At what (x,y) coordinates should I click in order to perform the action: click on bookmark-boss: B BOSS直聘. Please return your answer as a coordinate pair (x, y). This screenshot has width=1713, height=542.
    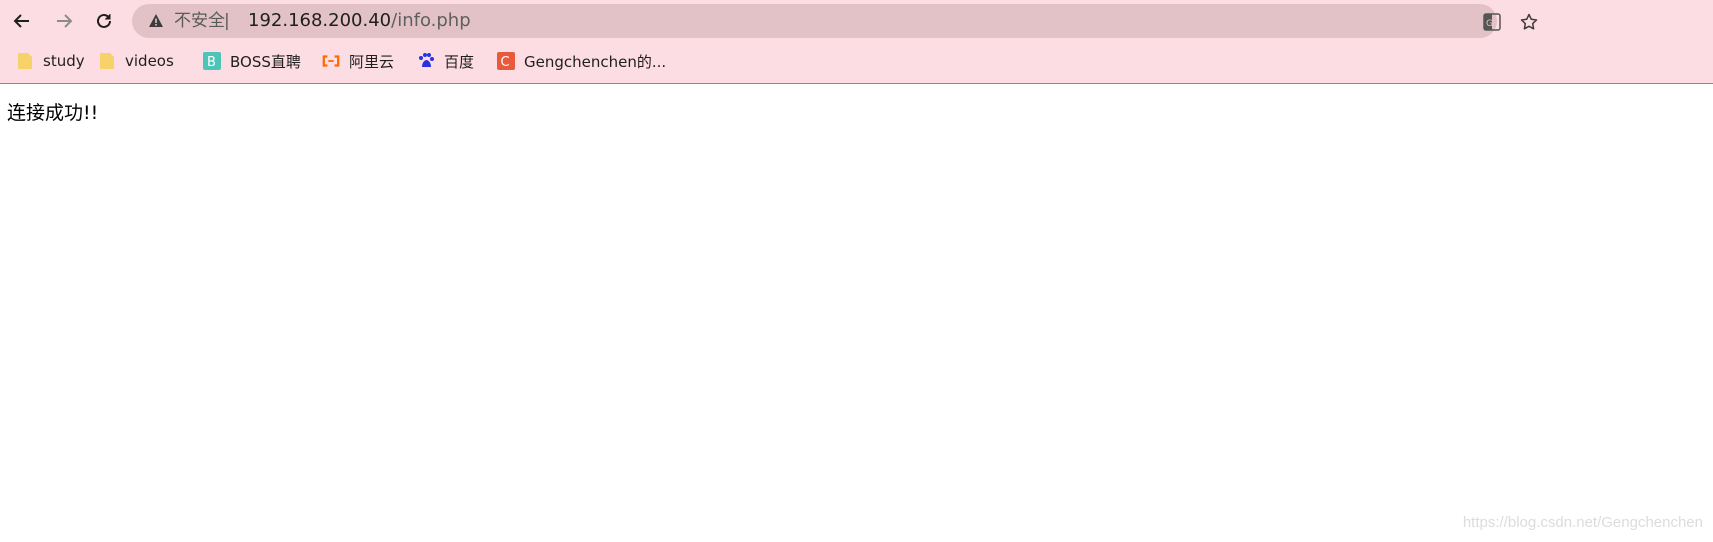
    Looking at the image, I should click on (252, 61).